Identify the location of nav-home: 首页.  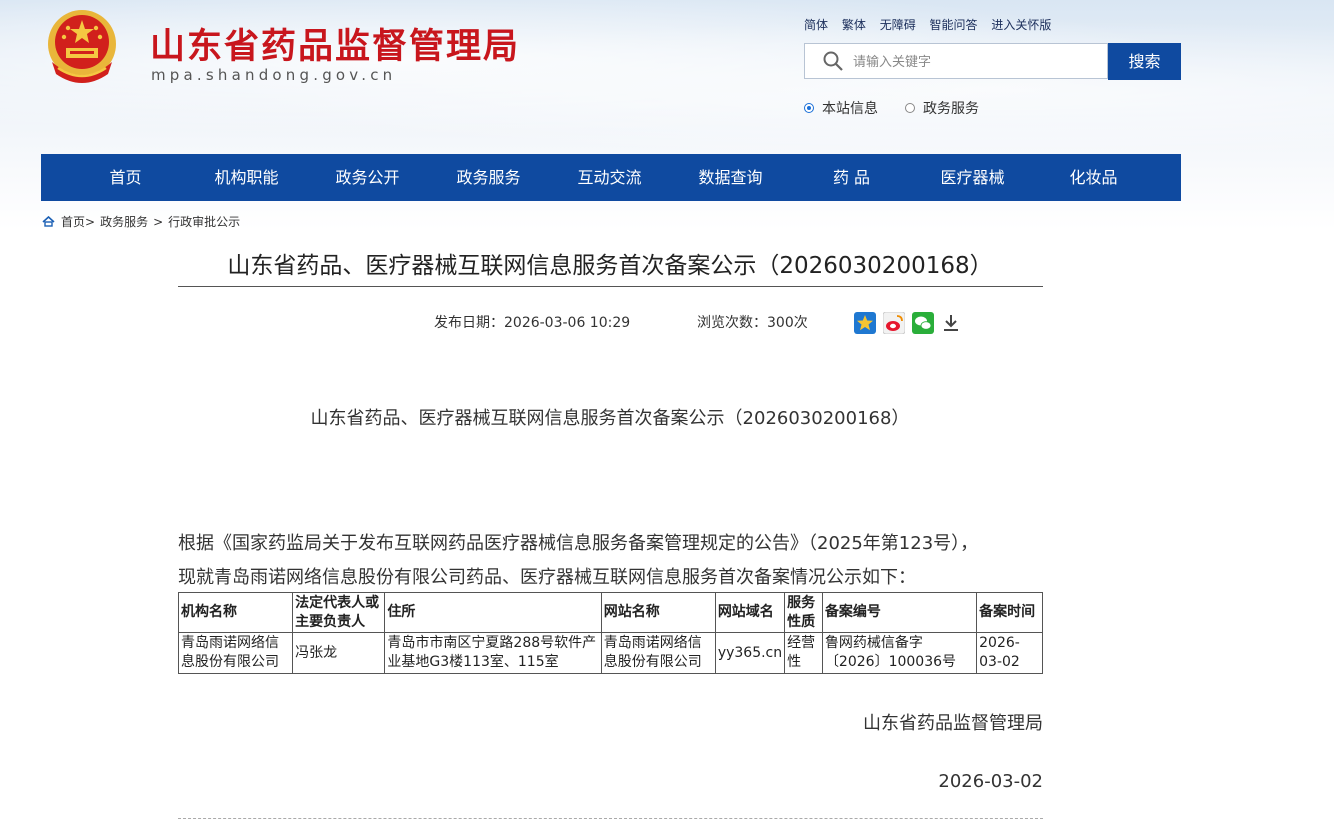
(125, 177).